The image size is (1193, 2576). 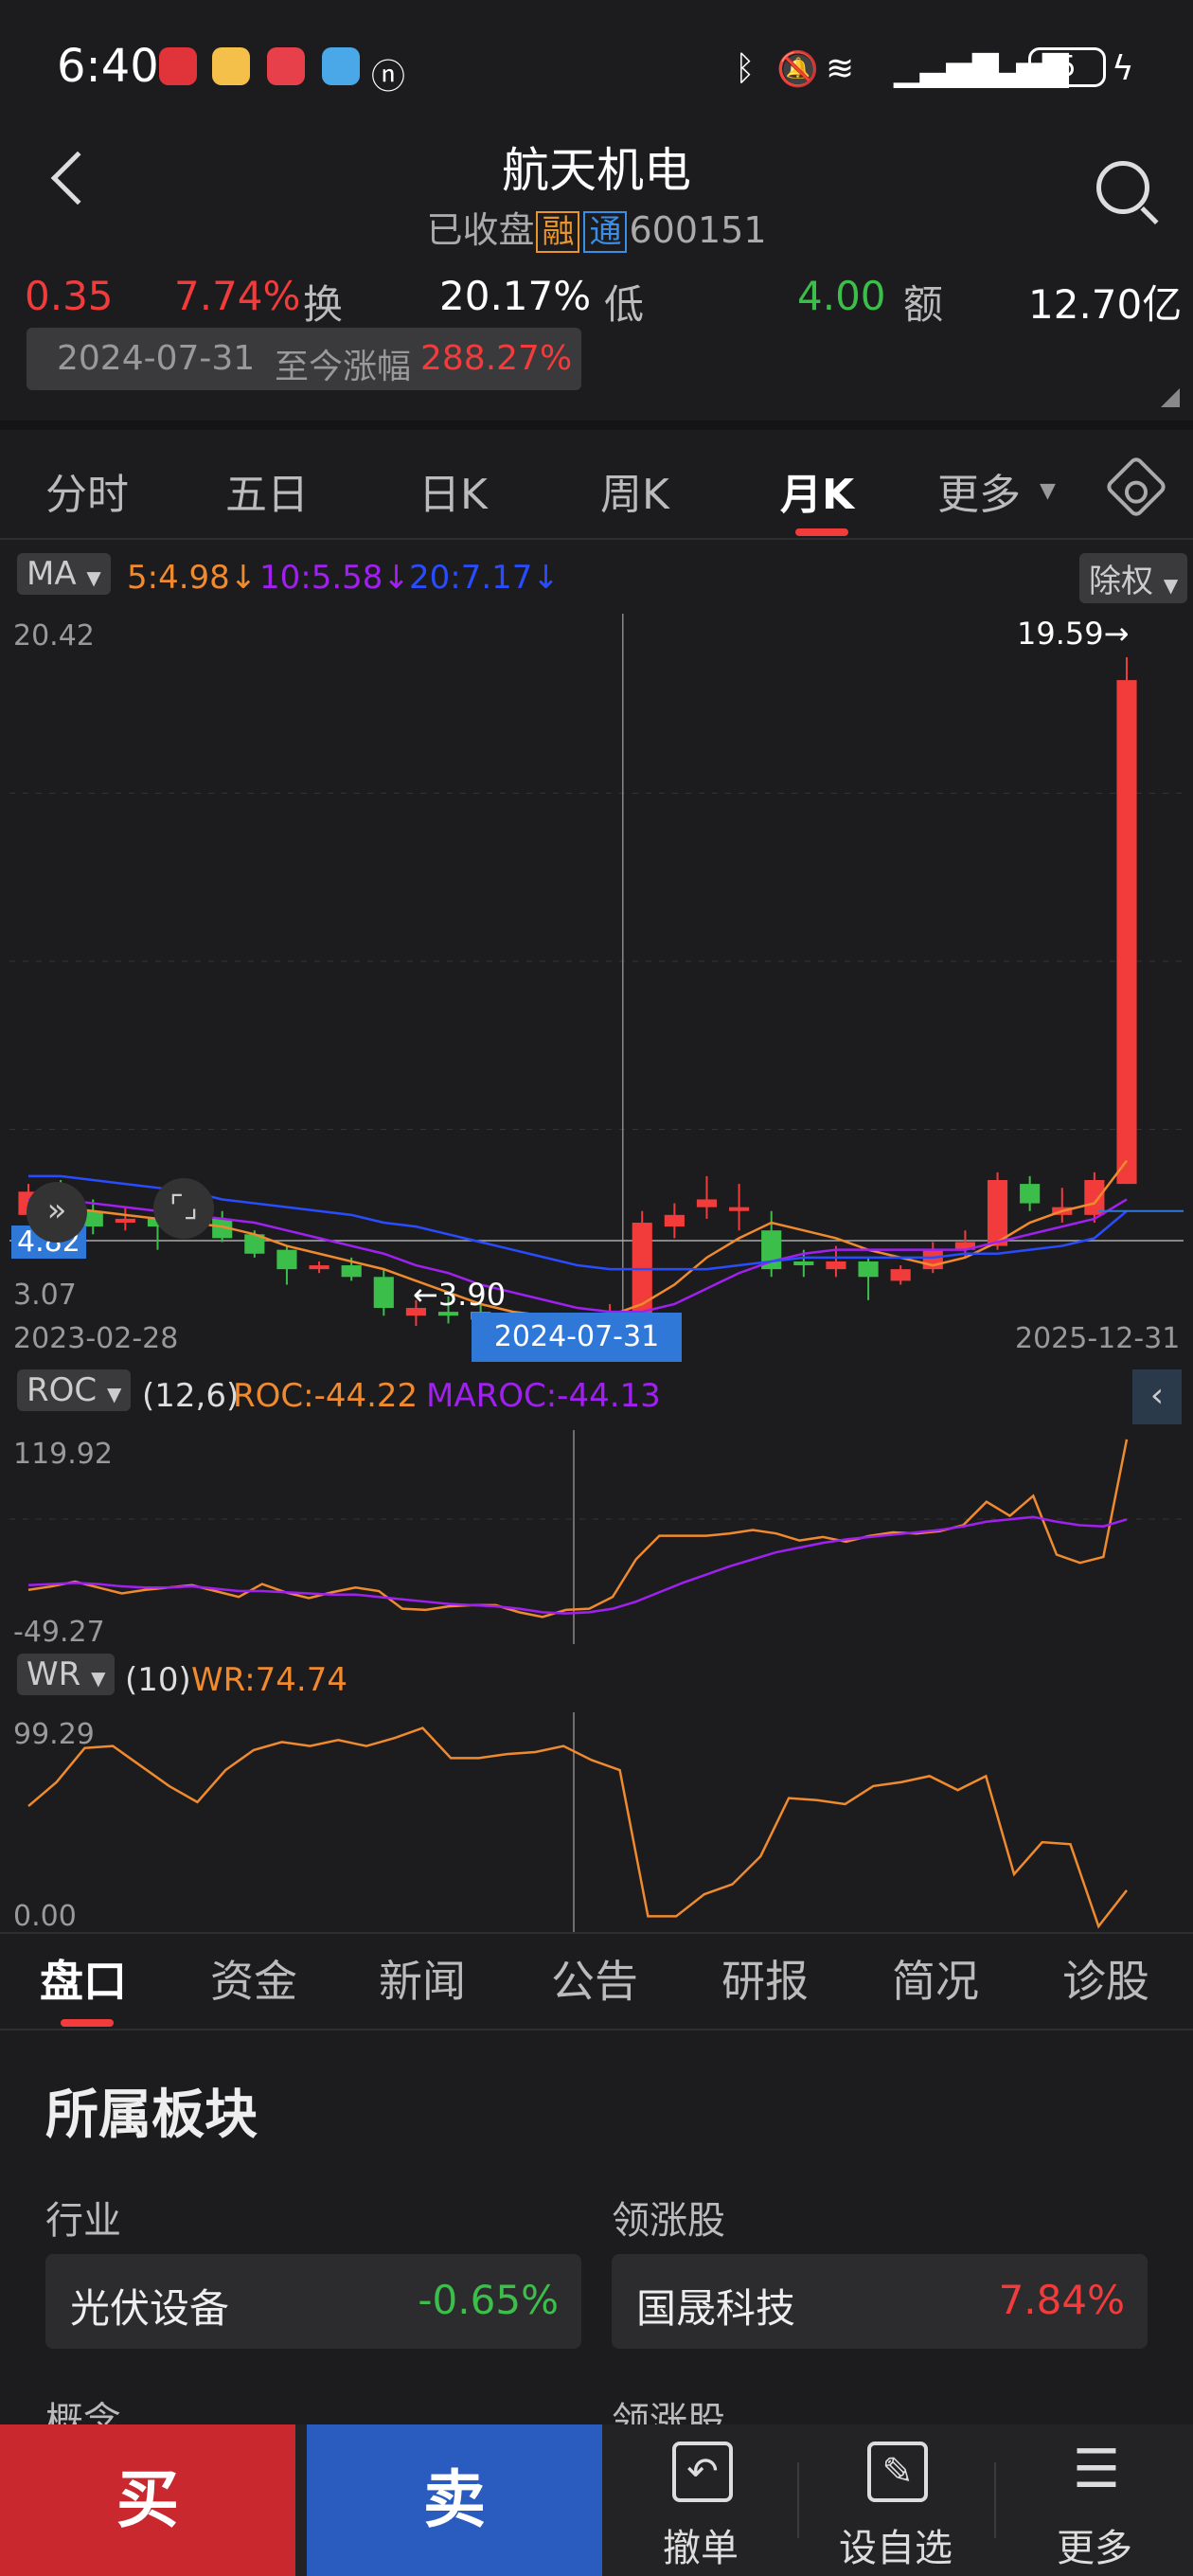 What do you see at coordinates (895, 2500) in the screenshot?
I see `add-watchlist-button: ✎ 设自选` at bounding box center [895, 2500].